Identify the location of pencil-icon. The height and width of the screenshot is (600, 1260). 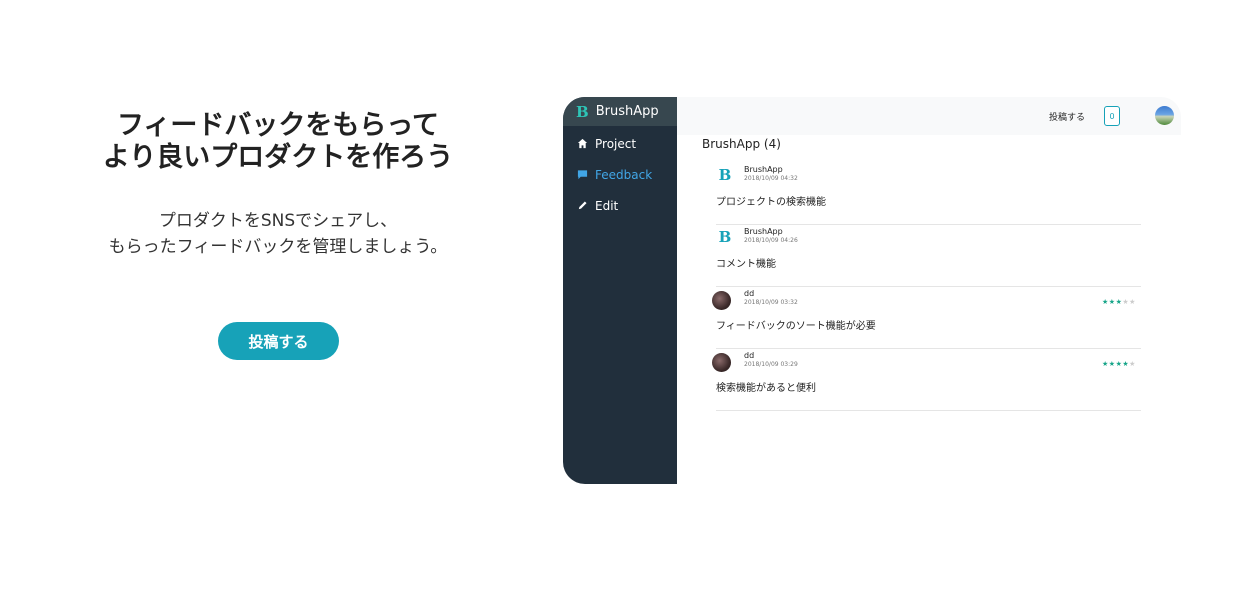
(582, 205).